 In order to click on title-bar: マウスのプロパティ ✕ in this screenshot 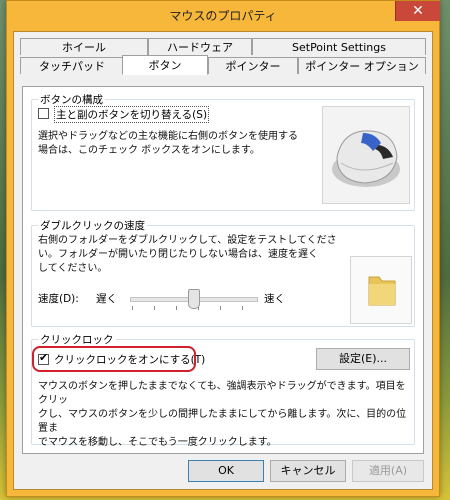, I will do `click(223, 15)`.